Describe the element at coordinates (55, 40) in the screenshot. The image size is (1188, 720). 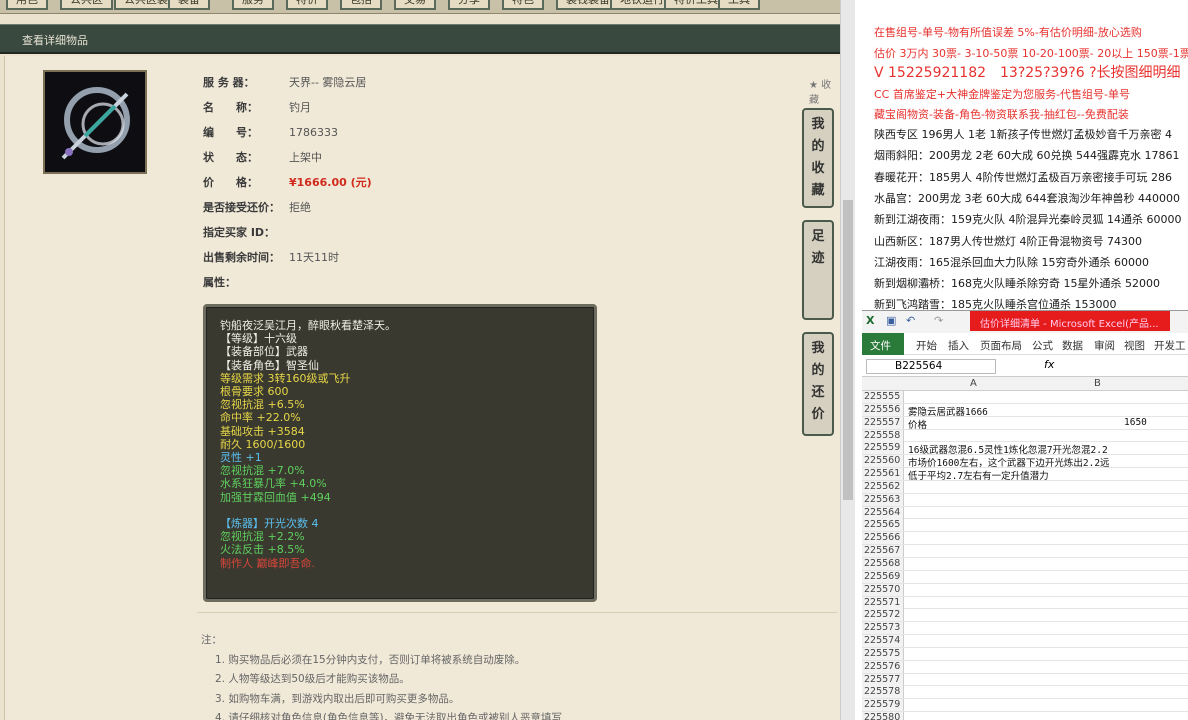
I see `section-title: 查看详细物品` at that location.